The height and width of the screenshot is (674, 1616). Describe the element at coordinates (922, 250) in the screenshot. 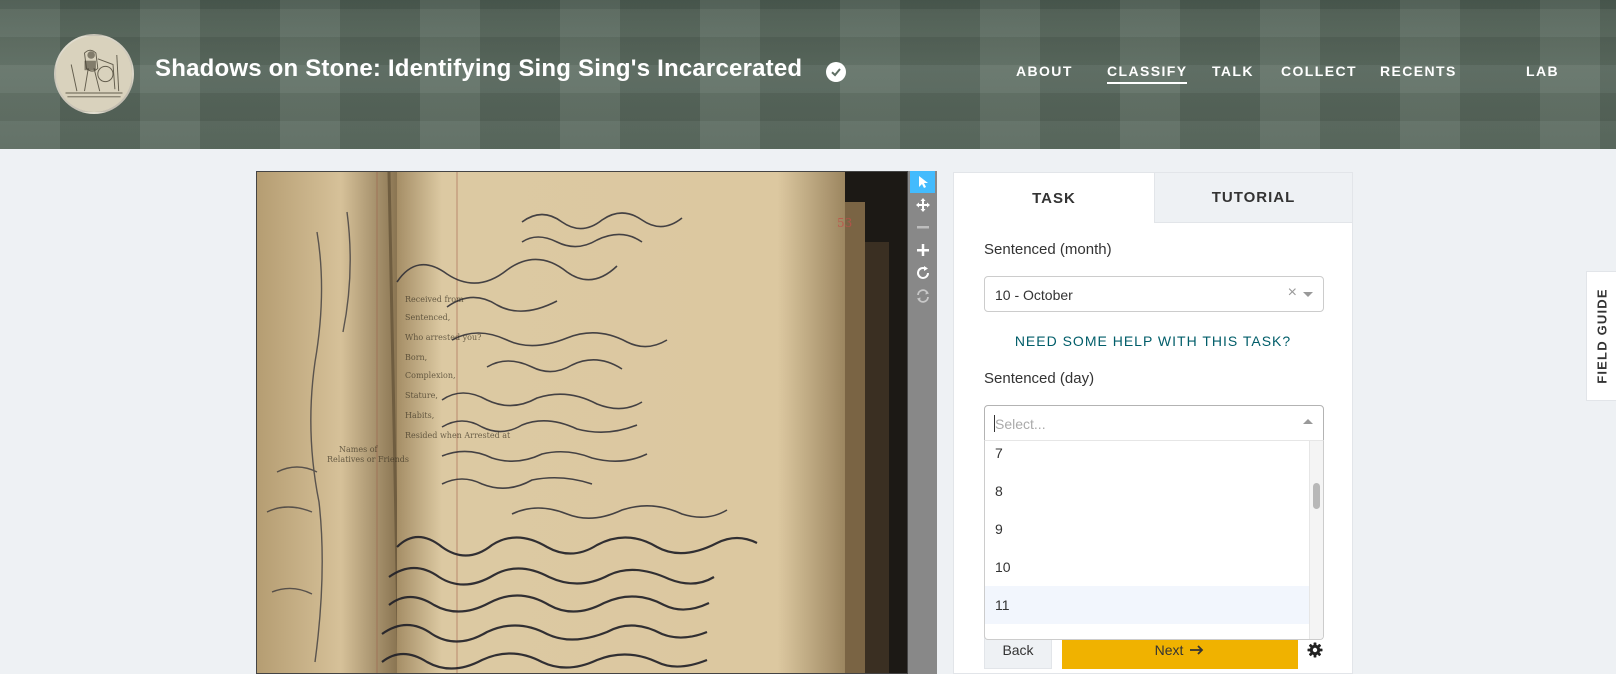

I see `zoom-in-icon` at that location.